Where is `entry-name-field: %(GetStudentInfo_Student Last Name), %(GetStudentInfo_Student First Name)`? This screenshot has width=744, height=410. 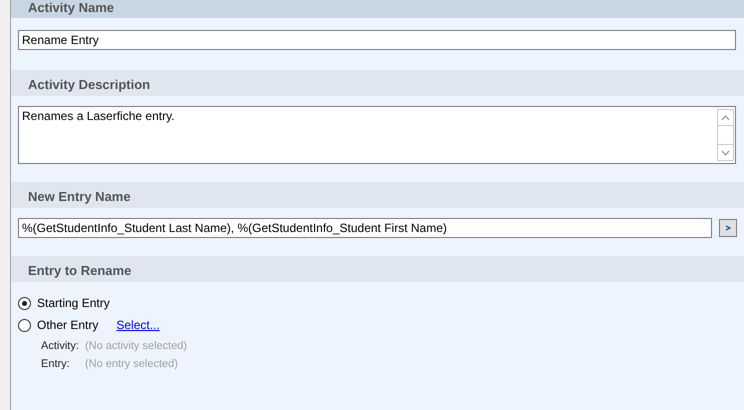 entry-name-field: %(GetStudentInfo_Student Last Name), %(GetStudentInfo_Student First Name) is located at coordinates (365, 228).